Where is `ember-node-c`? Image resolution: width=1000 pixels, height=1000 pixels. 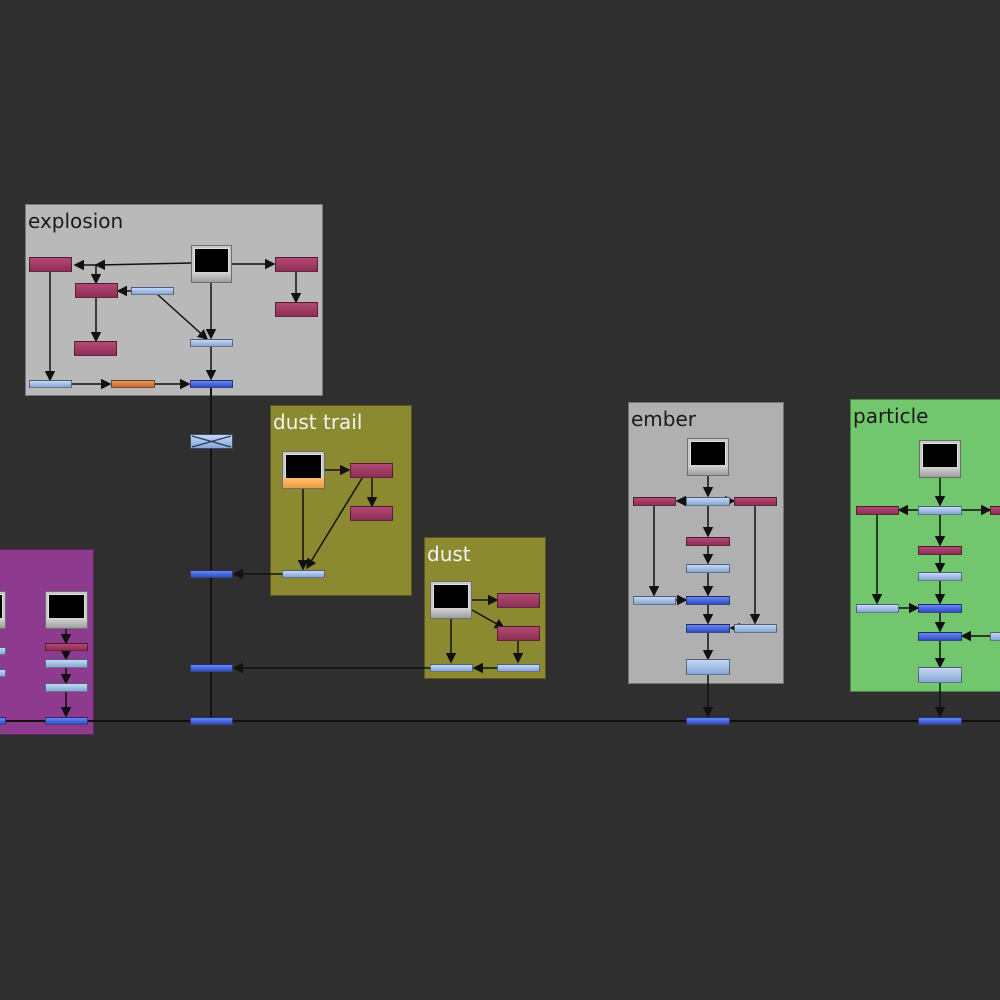 ember-node-c is located at coordinates (755, 501).